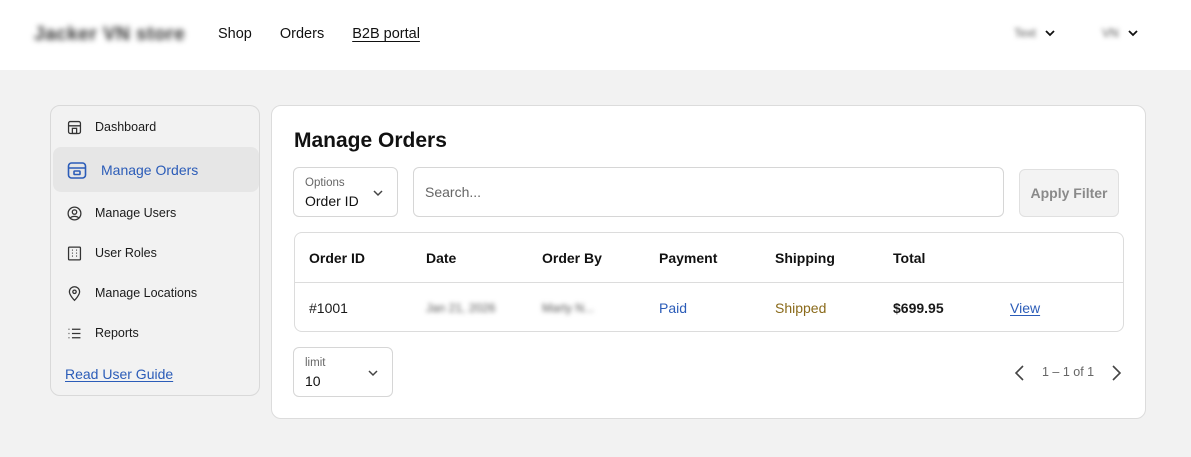 The width and height of the screenshot is (1191, 457). What do you see at coordinates (74, 293) in the screenshot?
I see `location-pin-icon` at bounding box center [74, 293].